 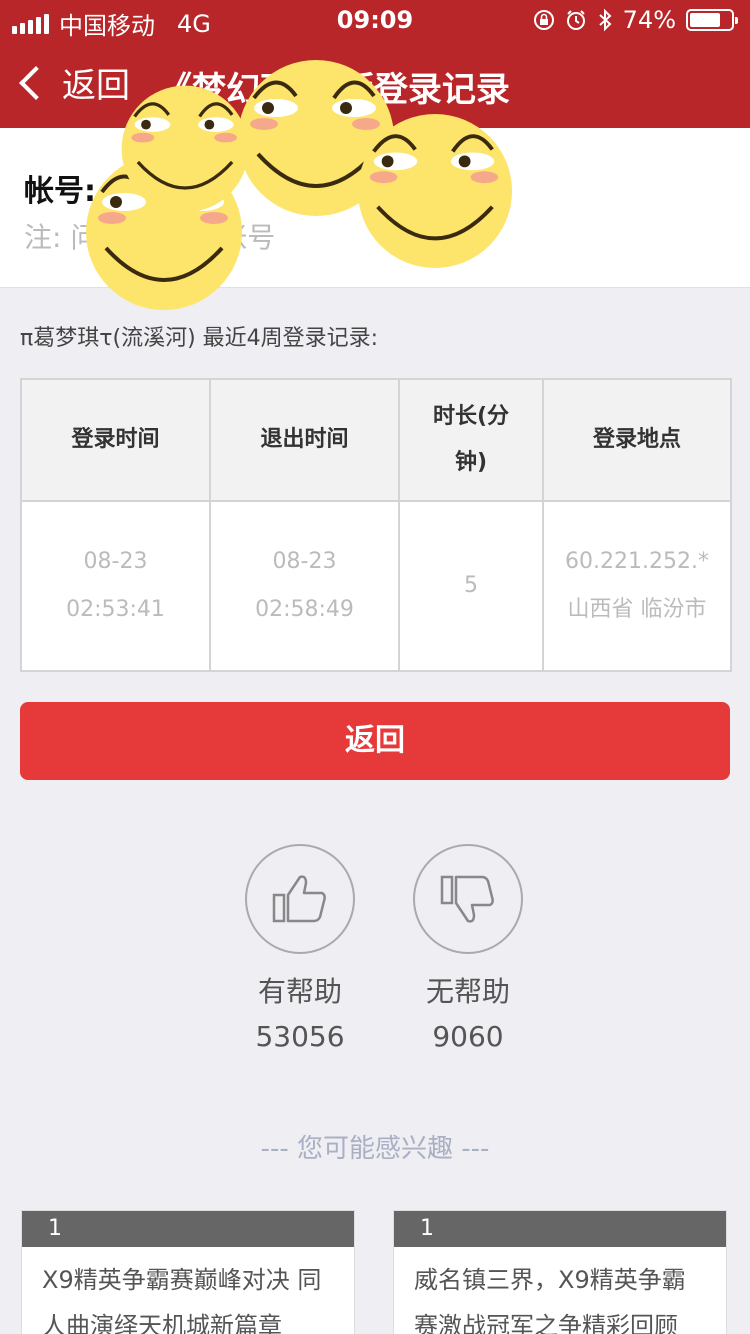 What do you see at coordinates (36, 82) in the screenshot?
I see `chevron-left-icon` at bounding box center [36, 82].